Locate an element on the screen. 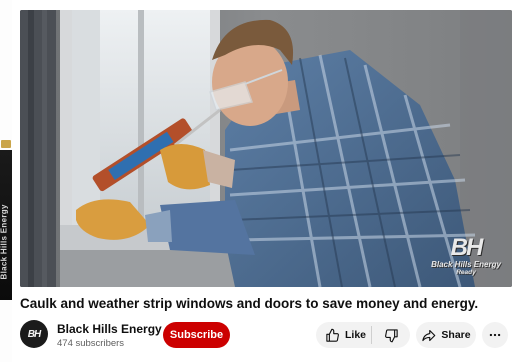 This screenshot has width=525, height=362. channel-avatar-text: BH is located at coordinates (34, 334).